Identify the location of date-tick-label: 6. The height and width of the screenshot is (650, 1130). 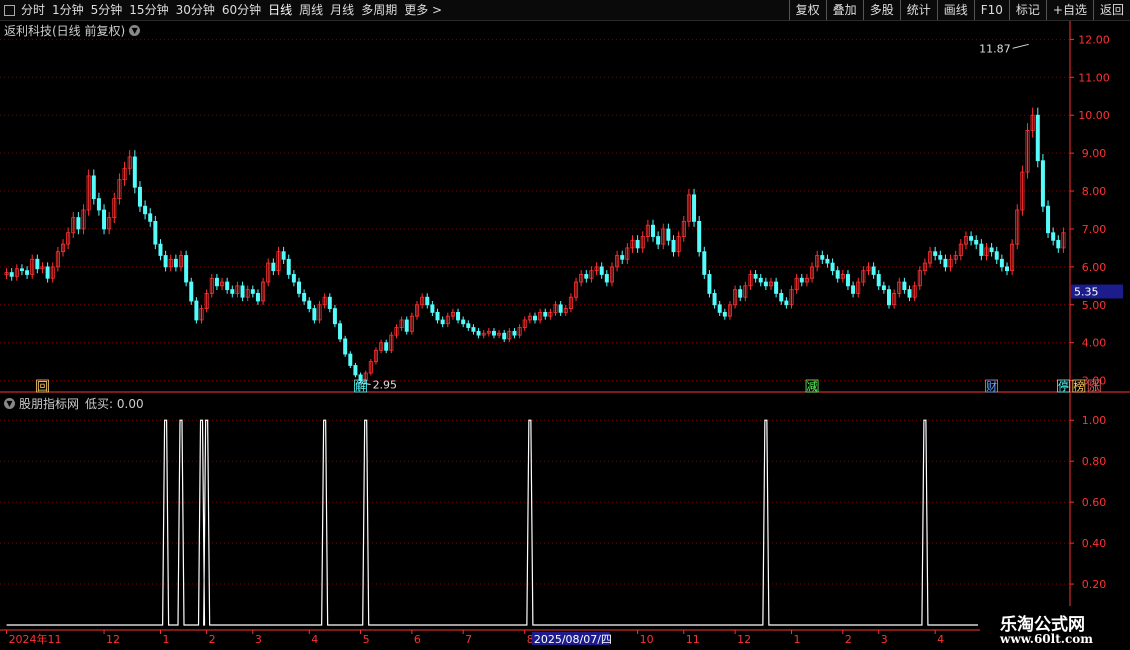
(417, 639).